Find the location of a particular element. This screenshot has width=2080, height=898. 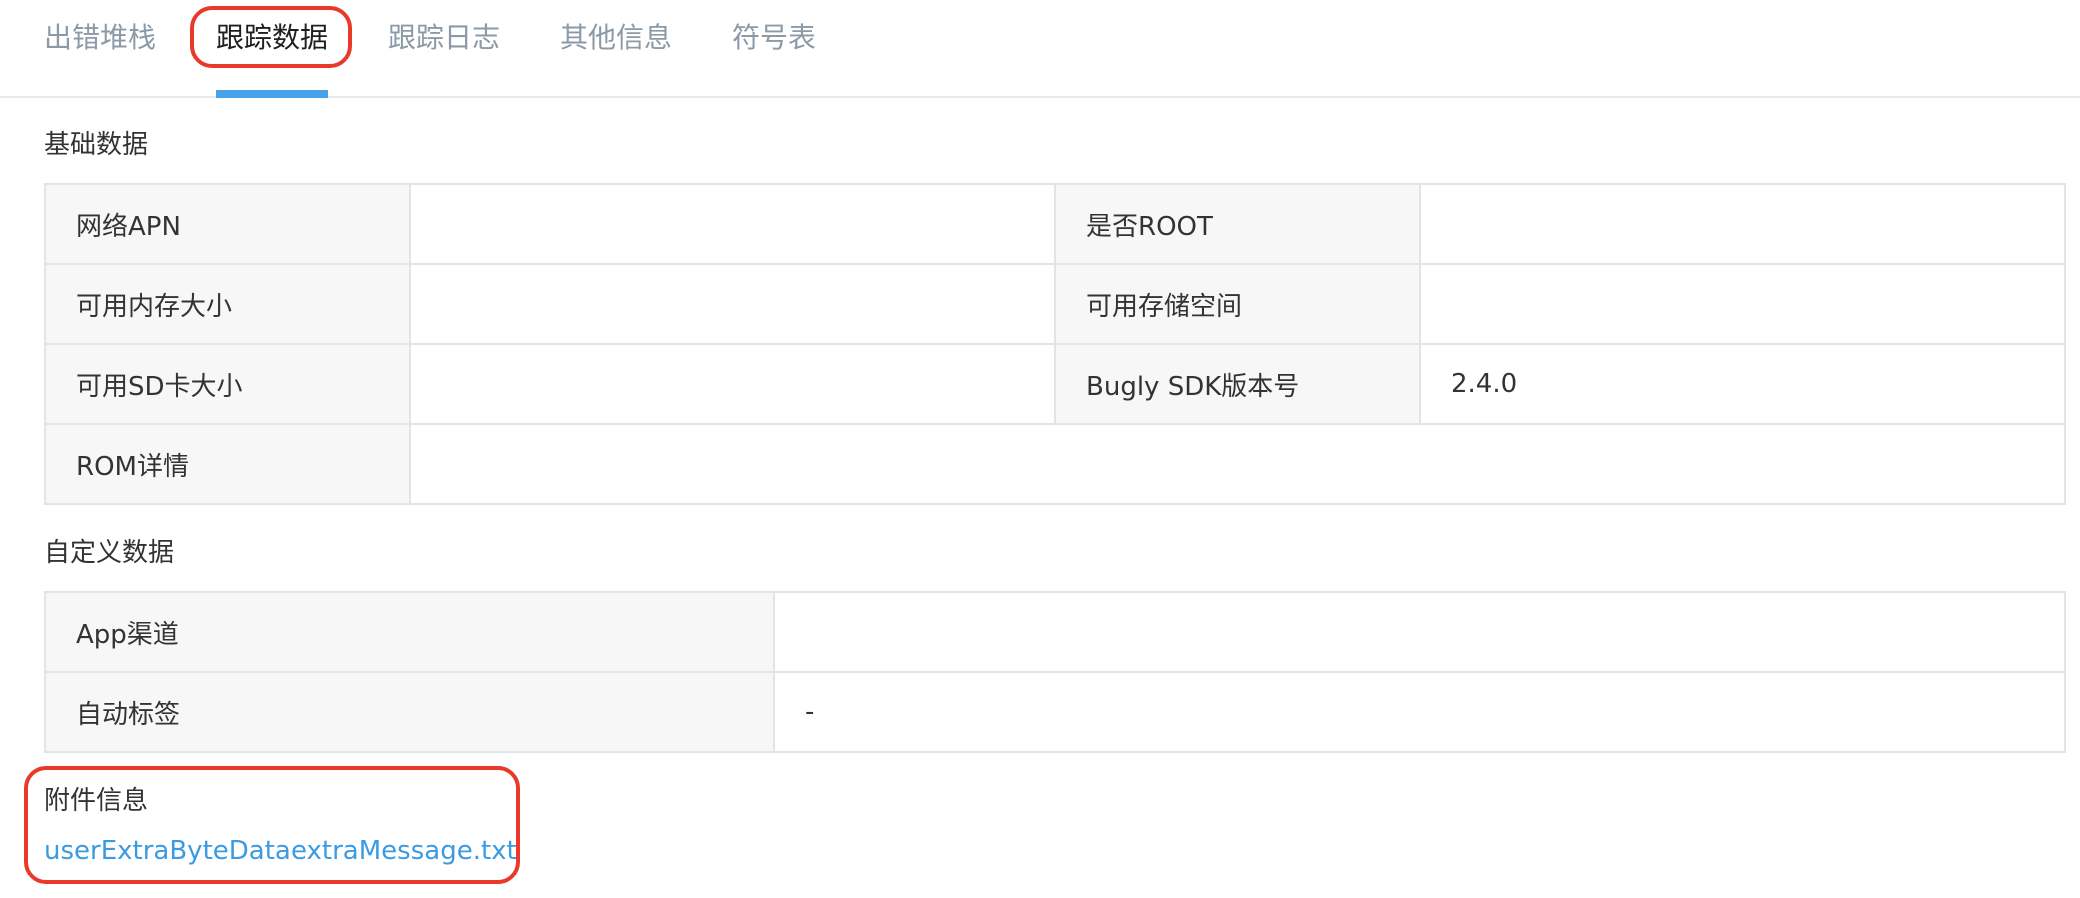

table-key-cell: 是否ROOT is located at coordinates (1237, 224).